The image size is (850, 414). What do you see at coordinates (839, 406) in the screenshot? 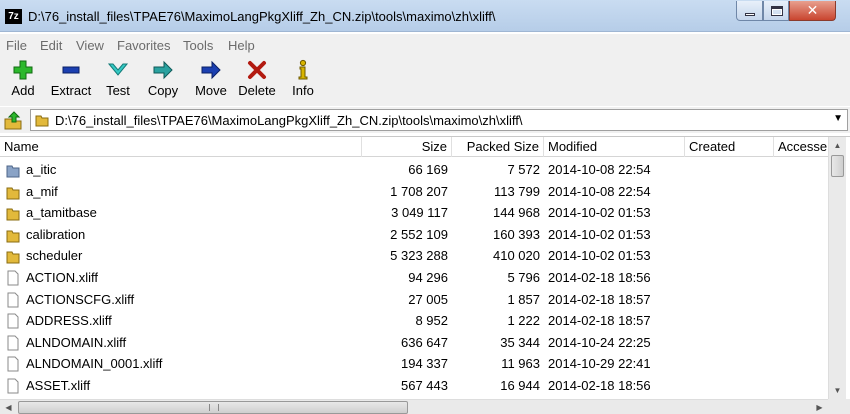
I see `scroll-corner` at bounding box center [839, 406].